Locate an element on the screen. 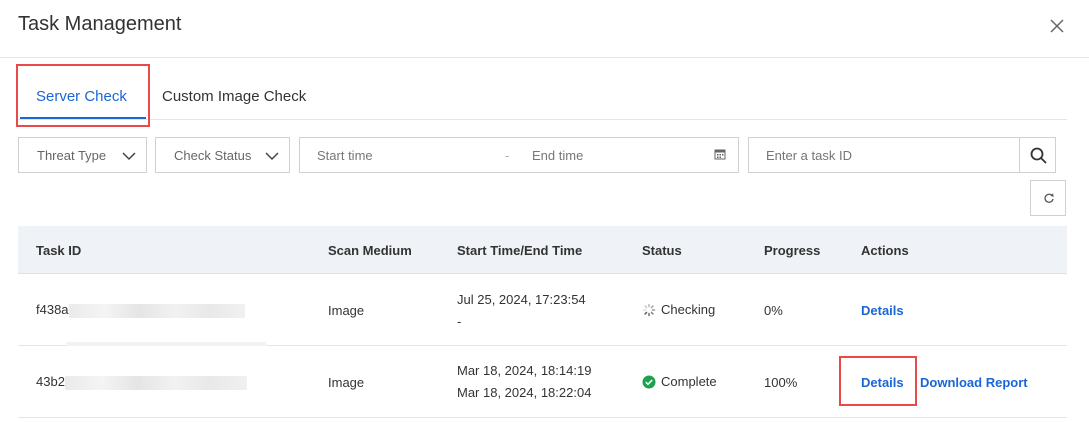  calendar-icon is located at coordinates (720, 155).